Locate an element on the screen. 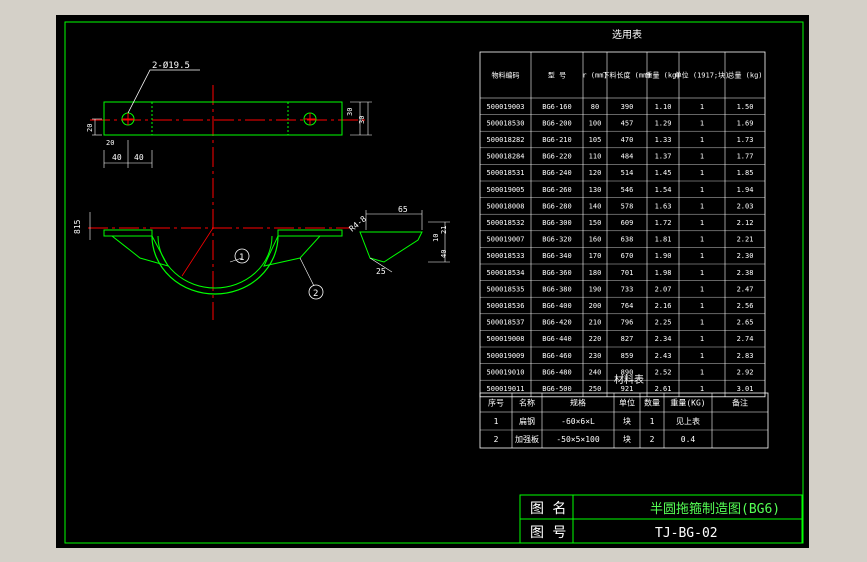 This screenshot has width=867, height=562. selection-table-cell: 1.77 is located at coordinates (745, 157).